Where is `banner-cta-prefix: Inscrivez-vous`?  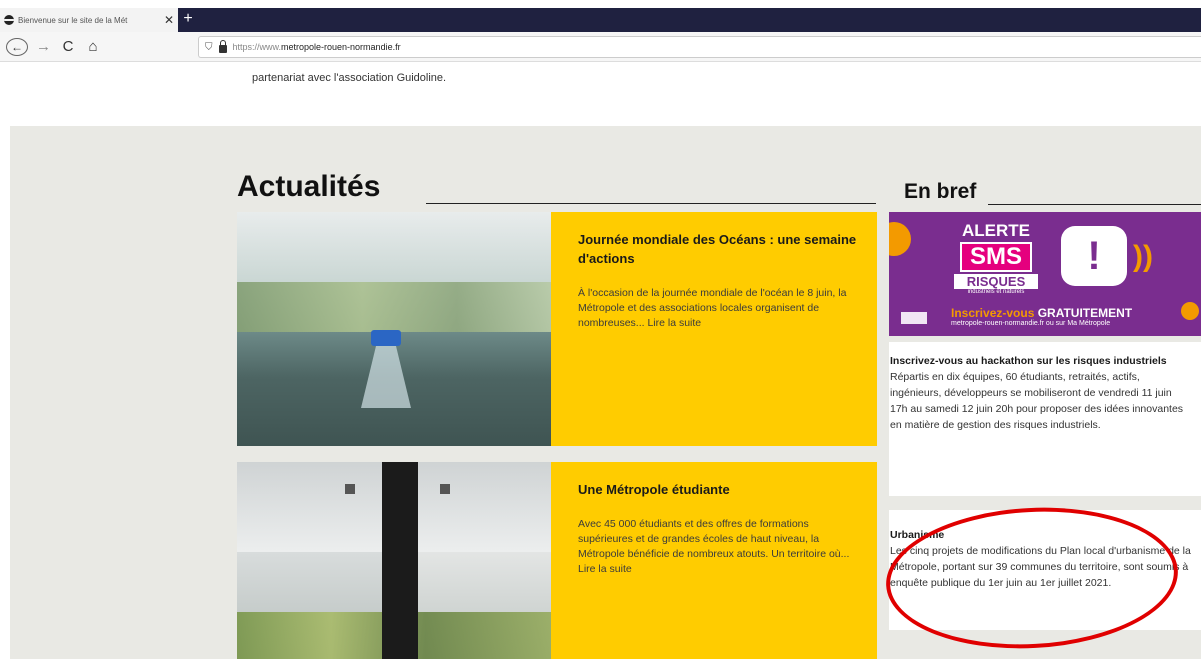 banner-cta-prefix: Inscrivez-vous is located at coordinates (994, 313).